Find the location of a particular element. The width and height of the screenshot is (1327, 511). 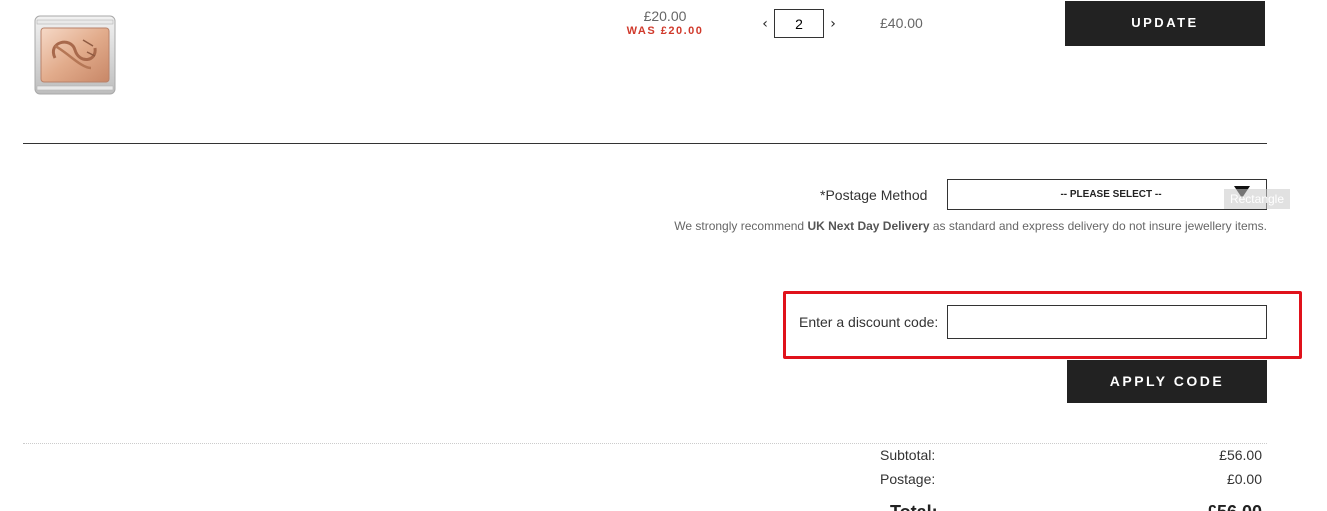

postage-summary-value: £0.00 is located at coordinates (1244, 479).